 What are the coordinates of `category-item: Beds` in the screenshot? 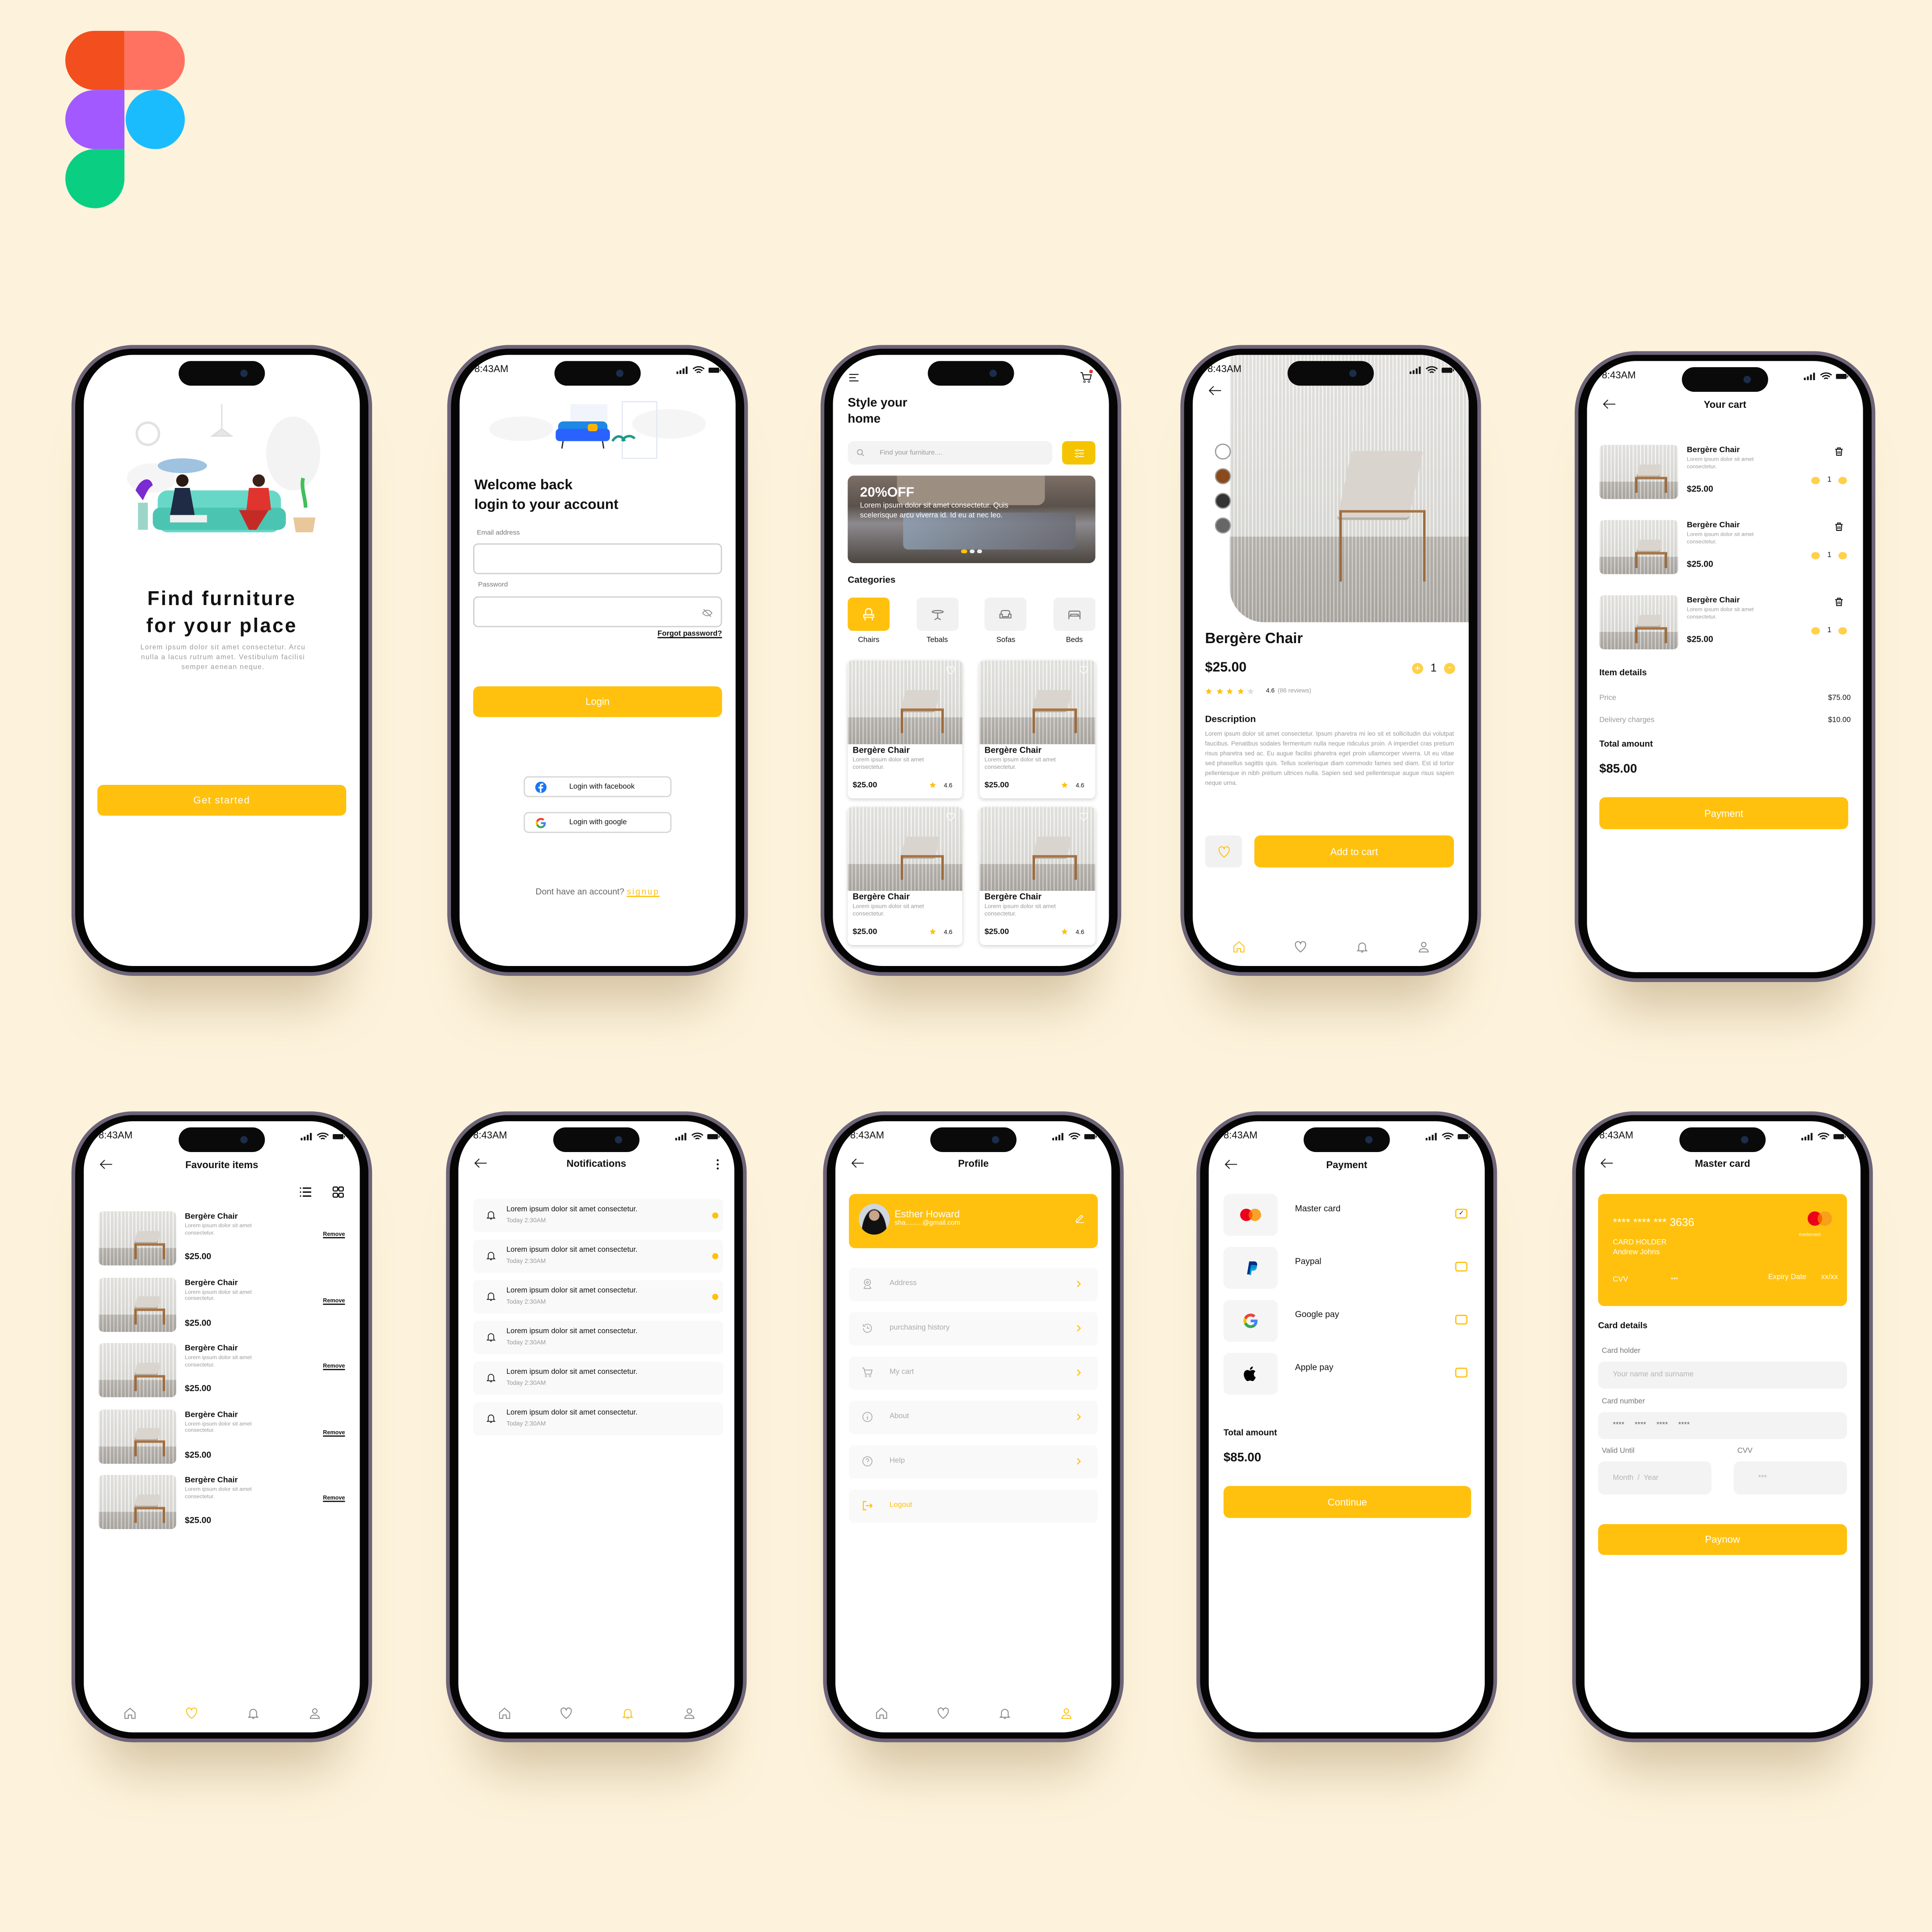 It's located at (1074, 620).